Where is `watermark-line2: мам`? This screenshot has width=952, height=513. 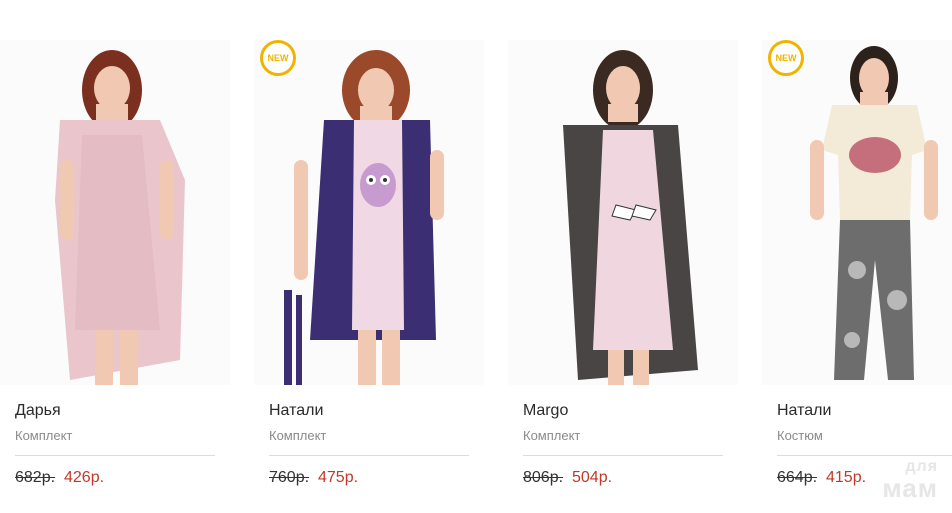
watermark-line2: мам is located at coordinates (910, 488).